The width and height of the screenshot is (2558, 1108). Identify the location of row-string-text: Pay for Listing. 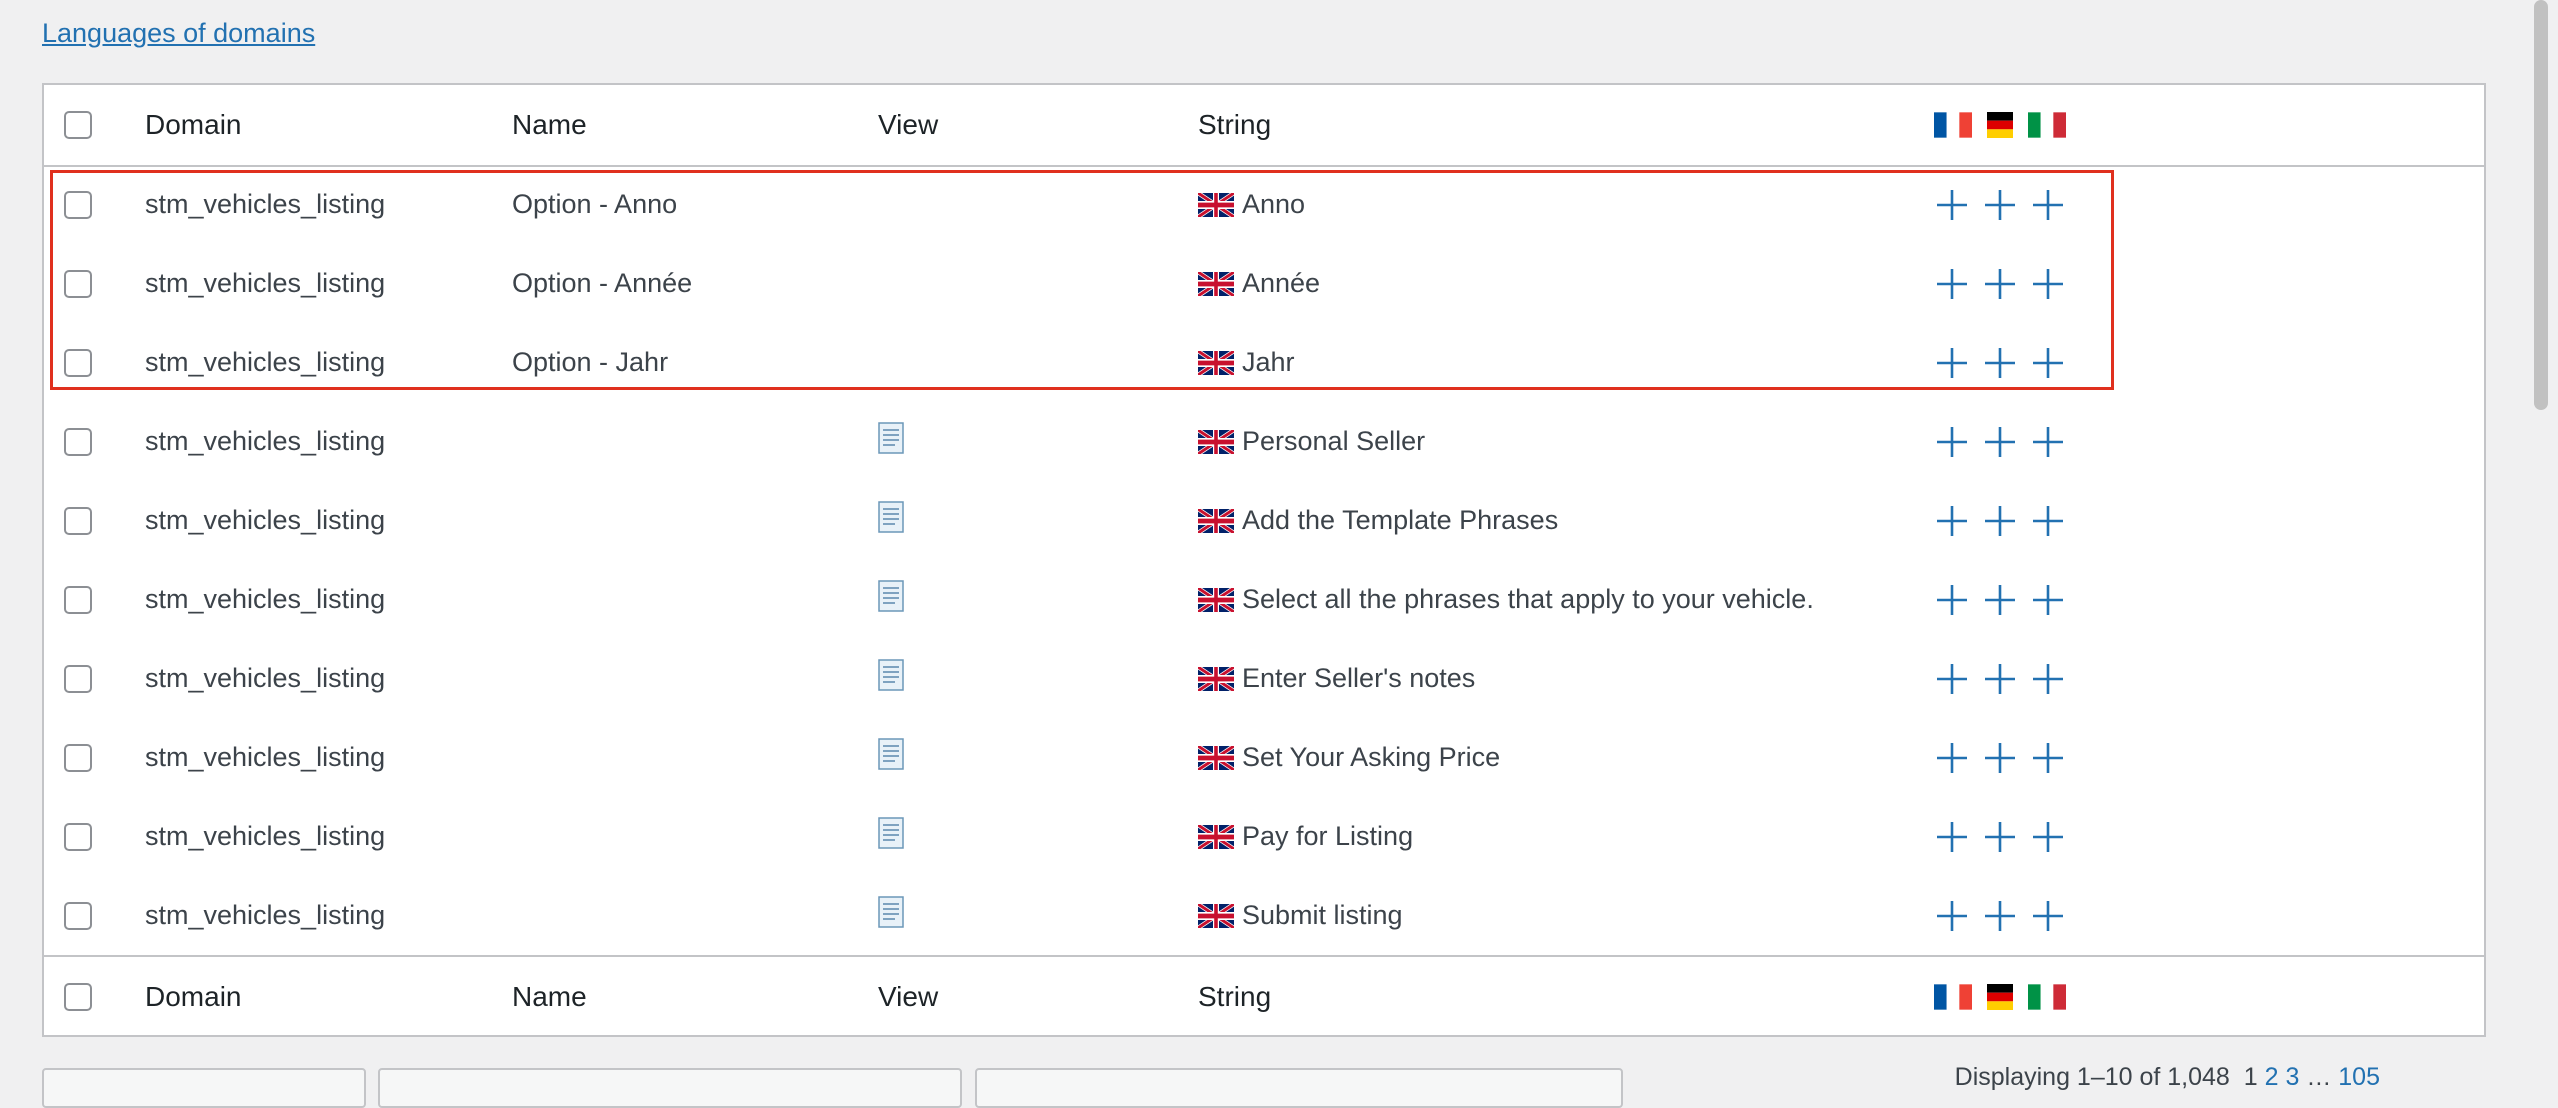
(1328, 836).